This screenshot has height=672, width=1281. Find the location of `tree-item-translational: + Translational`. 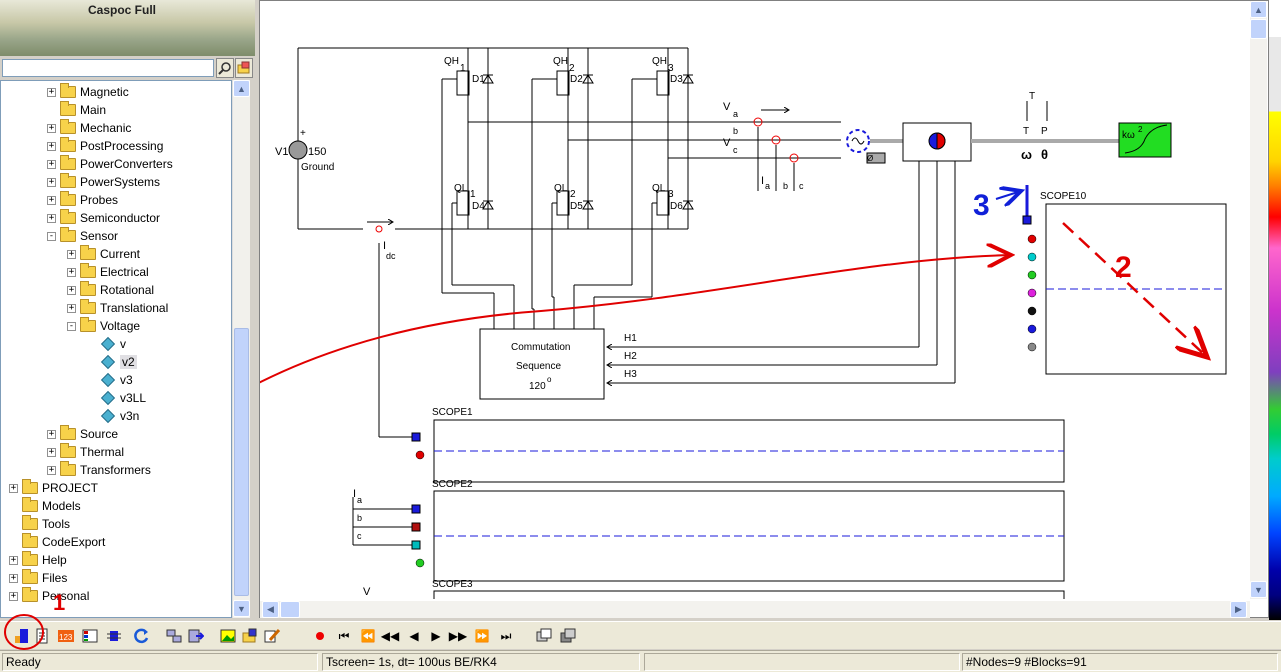

tree-item-translational: + Translational is located at coordinates (117, 308).